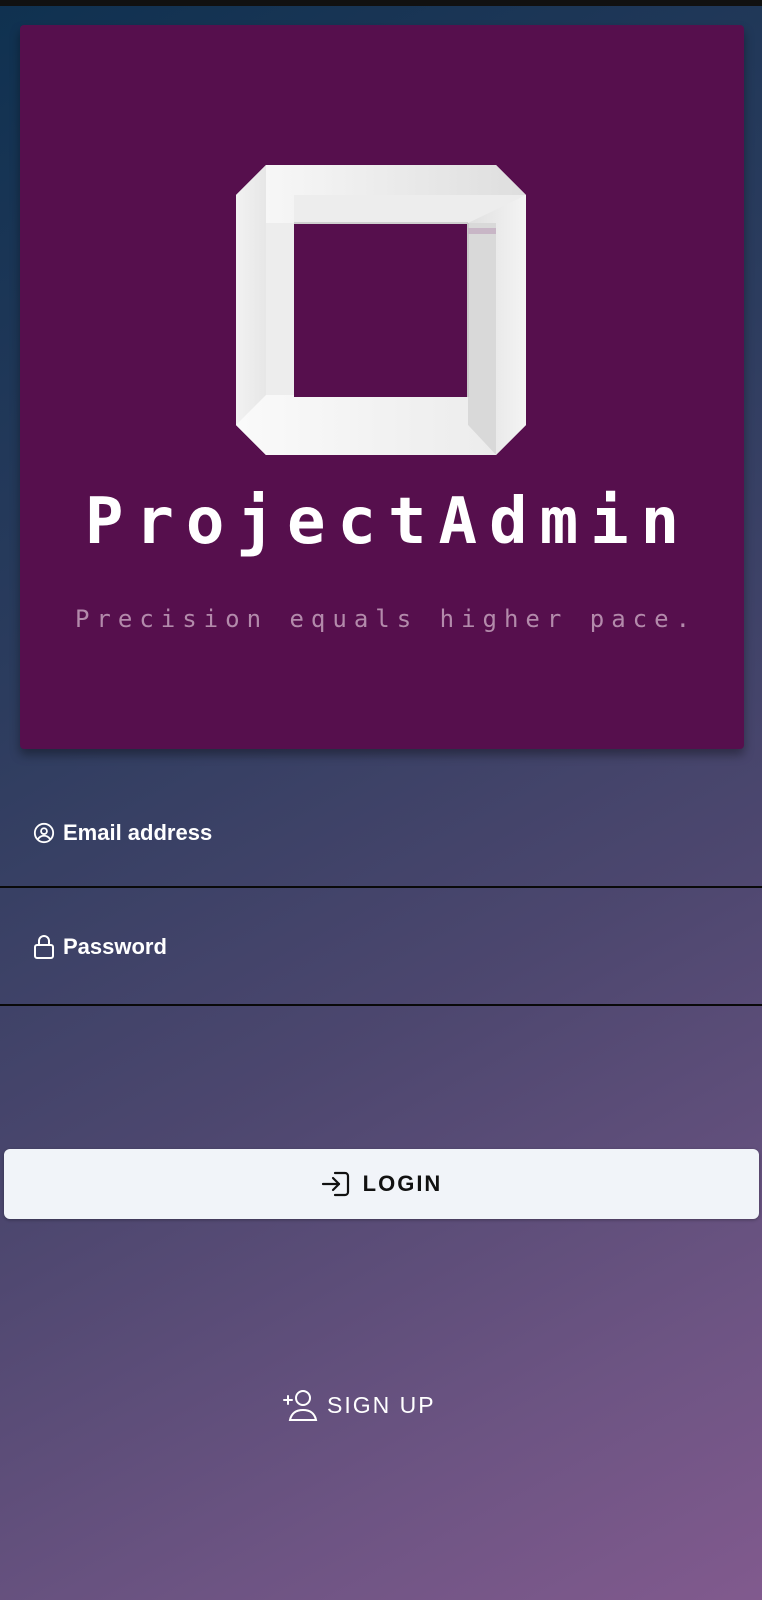 The width and height of the screenshot is (762, 1600). What do you see at coordinates (115, 946) in the screenshot?
I see `password-label-text: Password` at bounding box center [115, 946].